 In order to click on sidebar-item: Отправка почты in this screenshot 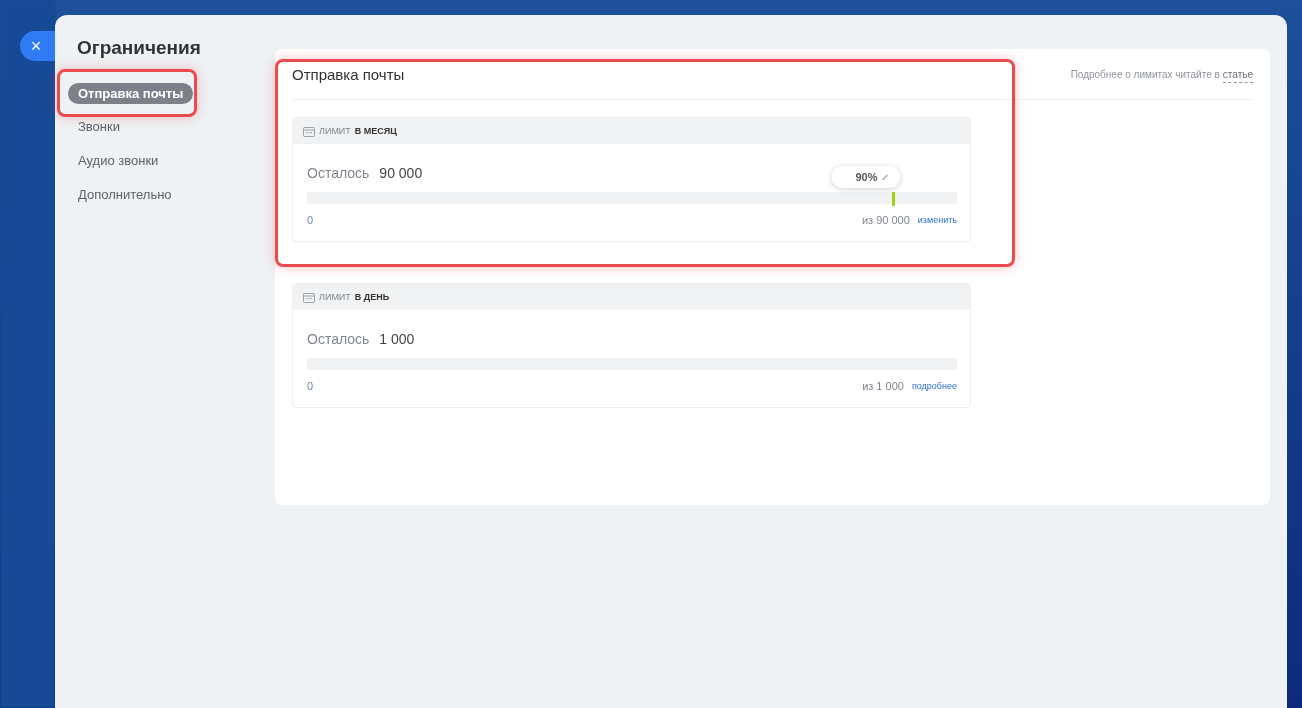, I will do `click(131, 93)`.